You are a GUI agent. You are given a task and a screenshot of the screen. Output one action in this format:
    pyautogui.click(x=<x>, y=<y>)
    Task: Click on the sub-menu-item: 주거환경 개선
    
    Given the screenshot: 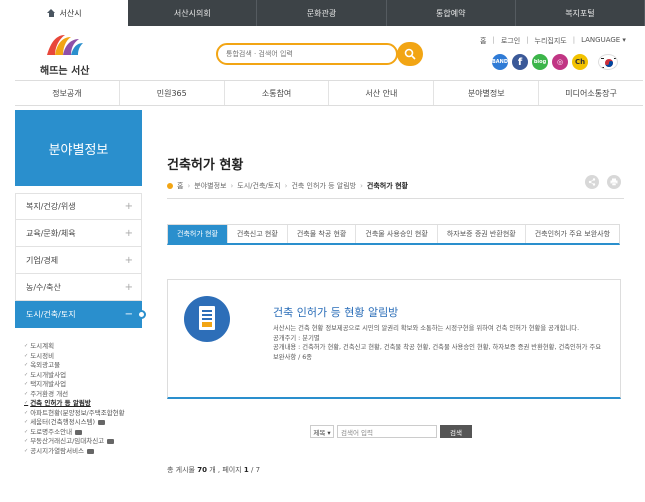 What is the action you would take?
    pyautogui.click(x=84, y=395)
    